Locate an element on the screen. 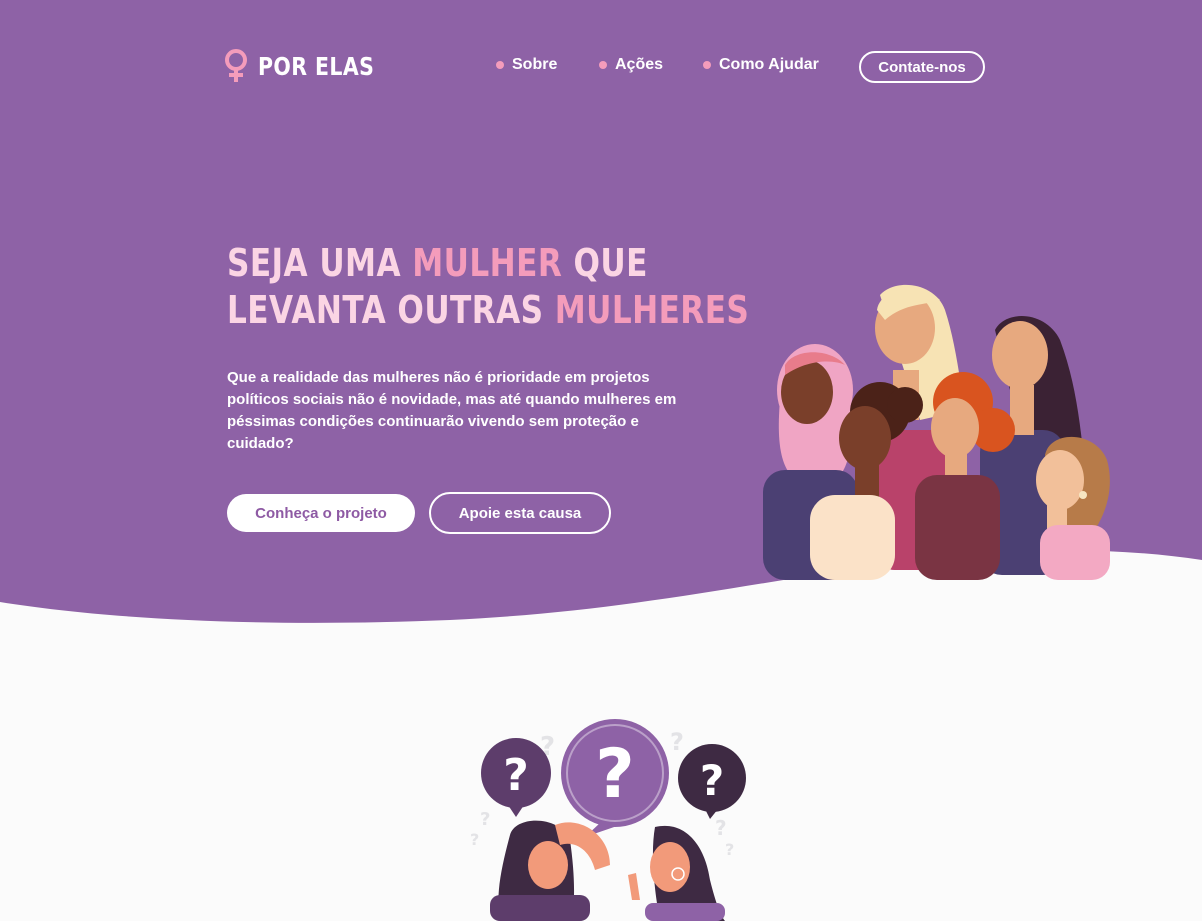  female-symbol-icon is located at coordinates (236, 65).